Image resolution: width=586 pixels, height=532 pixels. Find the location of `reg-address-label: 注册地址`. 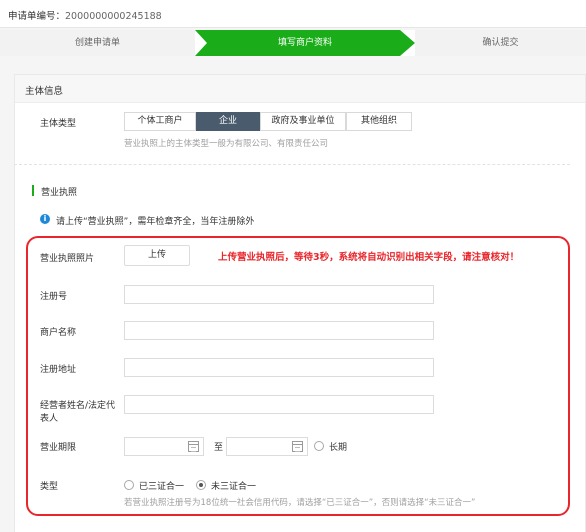

reg-address-label: 注册地址 is located at coordinates (58, 370).